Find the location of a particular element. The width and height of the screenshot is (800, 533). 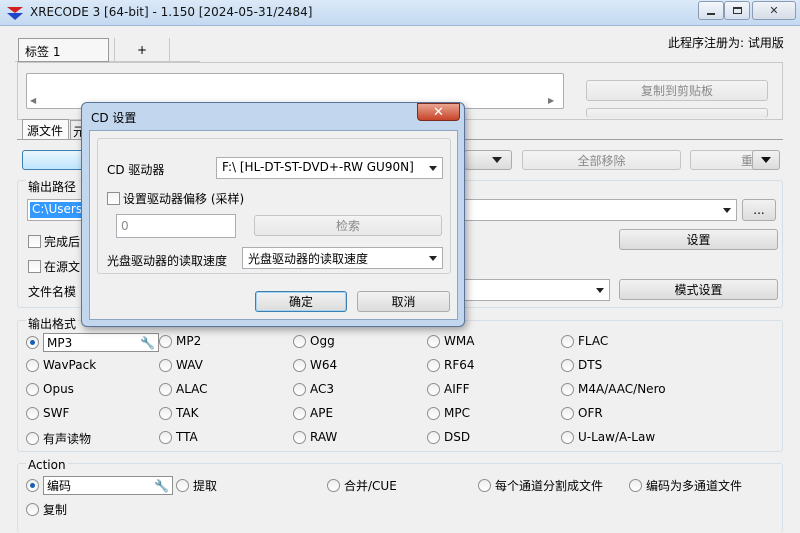

format-ulaw-label: U-Law/A-Law is located at coordinates (617, 437).